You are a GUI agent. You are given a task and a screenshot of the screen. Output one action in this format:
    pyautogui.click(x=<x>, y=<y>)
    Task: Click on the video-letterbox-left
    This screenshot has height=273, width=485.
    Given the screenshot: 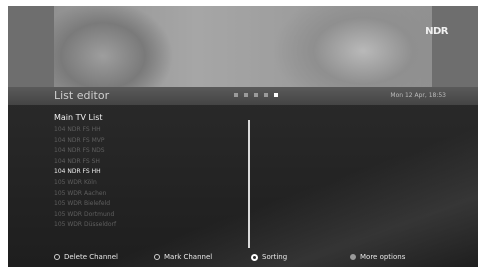 What is the action you would take?
    pyautogui.click(x=31, y=46)
    